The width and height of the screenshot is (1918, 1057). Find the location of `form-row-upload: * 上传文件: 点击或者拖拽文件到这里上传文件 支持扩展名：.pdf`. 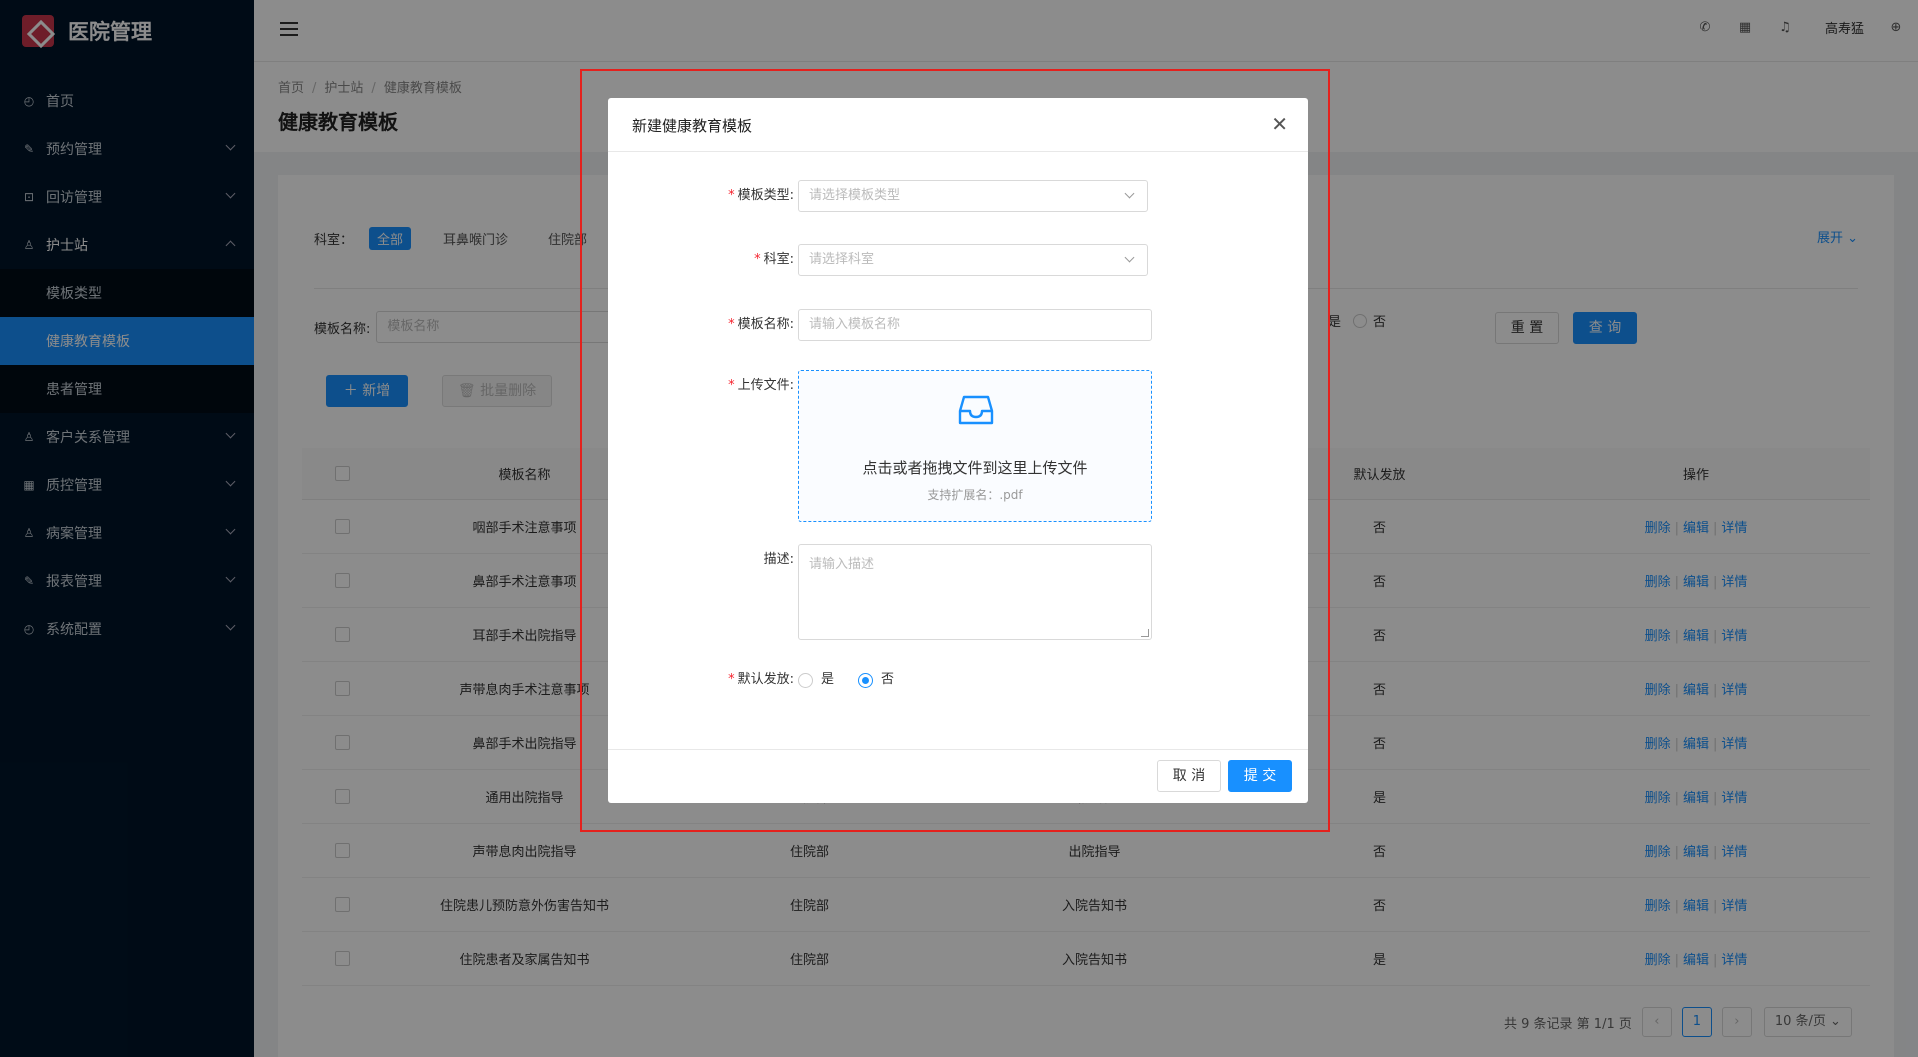

form-row-upload: * 上传文件: 点击或者拖拽文件到这里上传文件 支持扩展名：.pdf is located at coordinates (880, 446).